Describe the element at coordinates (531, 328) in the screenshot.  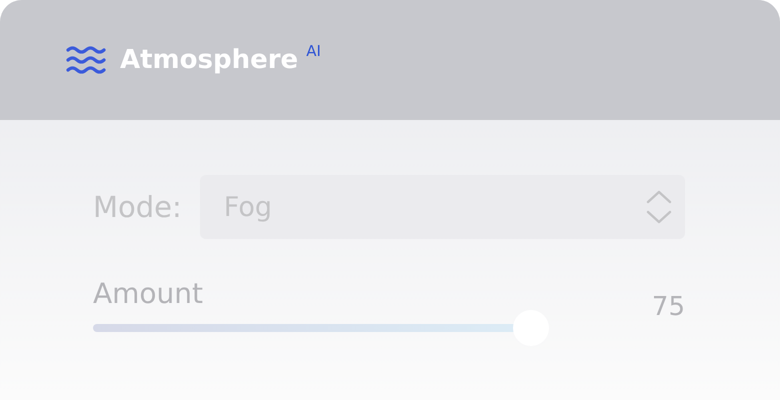
I see `slider-thumb` at that location.